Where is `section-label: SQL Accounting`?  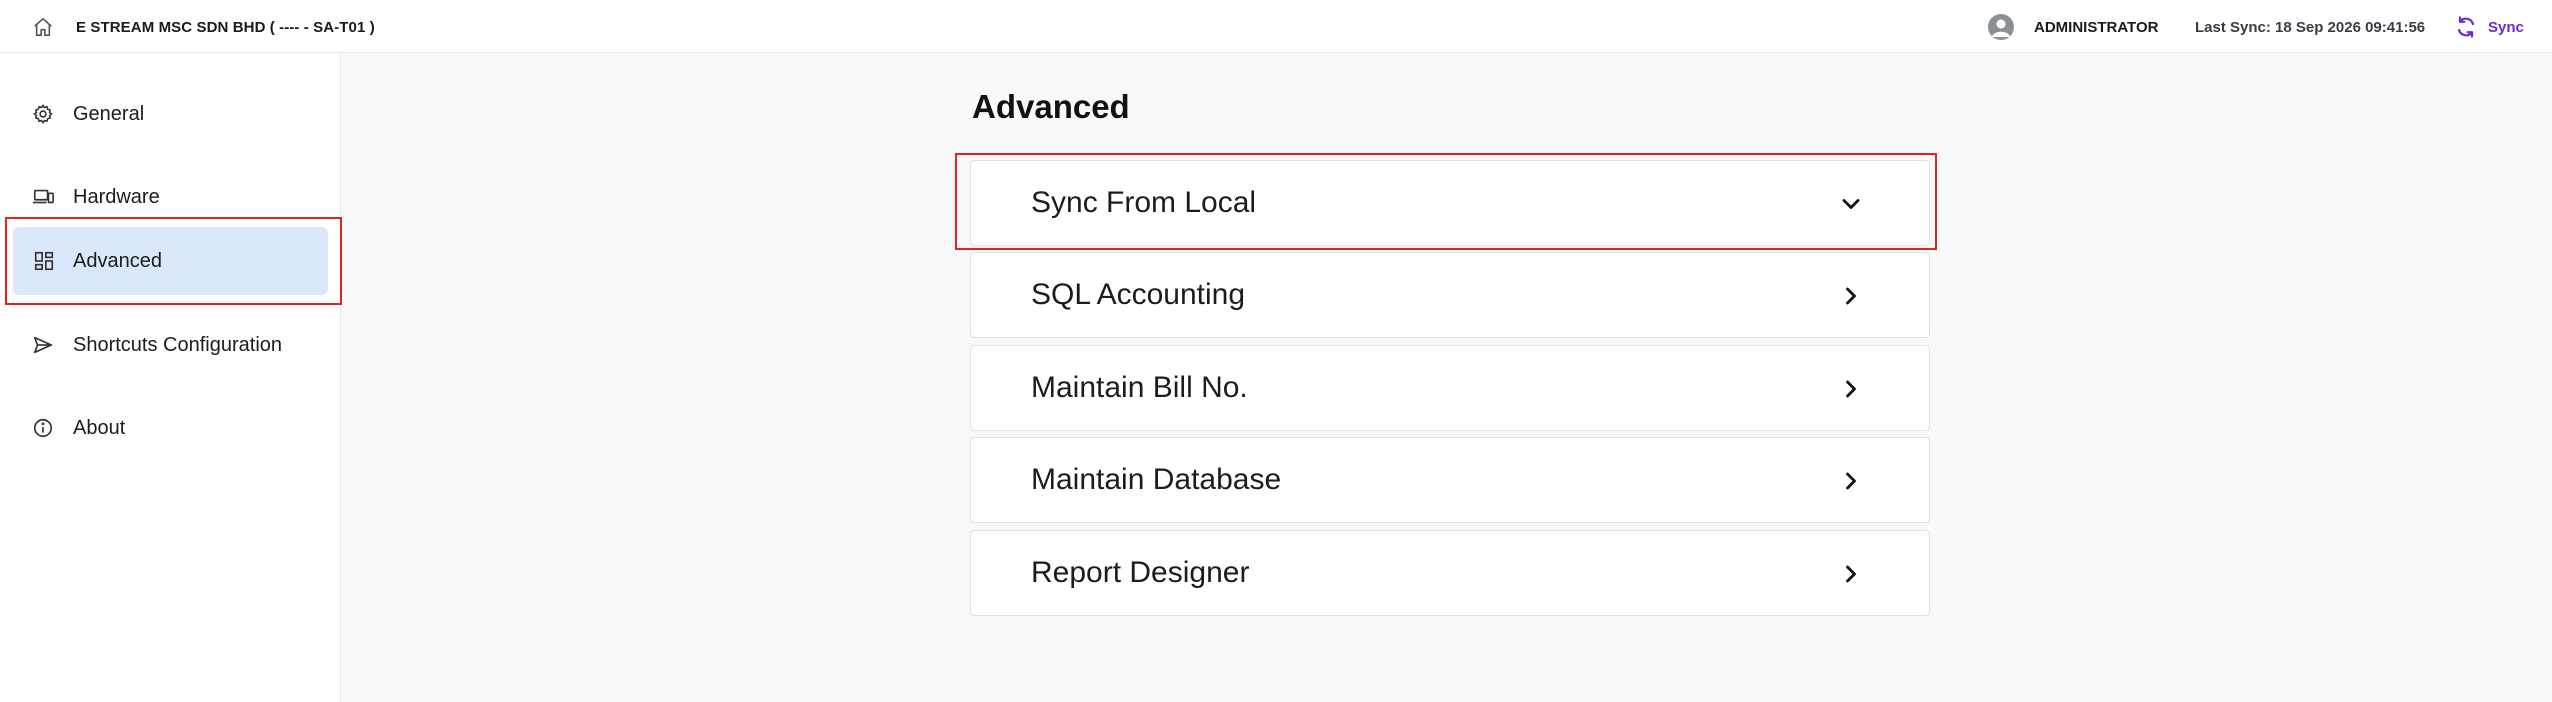
section-label: SQL Accounting is located at coordinates (1138, 294).